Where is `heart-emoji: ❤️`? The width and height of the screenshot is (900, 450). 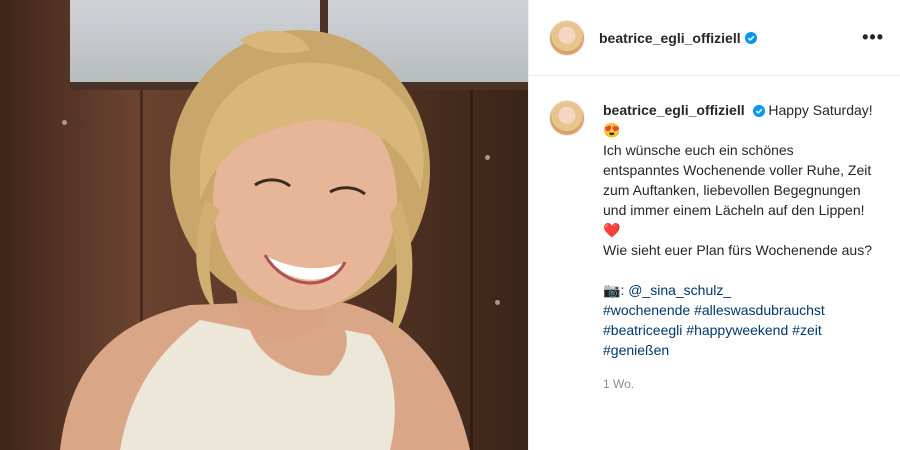 heart-emoji: ❤️ is located at coordinates (612, 230).